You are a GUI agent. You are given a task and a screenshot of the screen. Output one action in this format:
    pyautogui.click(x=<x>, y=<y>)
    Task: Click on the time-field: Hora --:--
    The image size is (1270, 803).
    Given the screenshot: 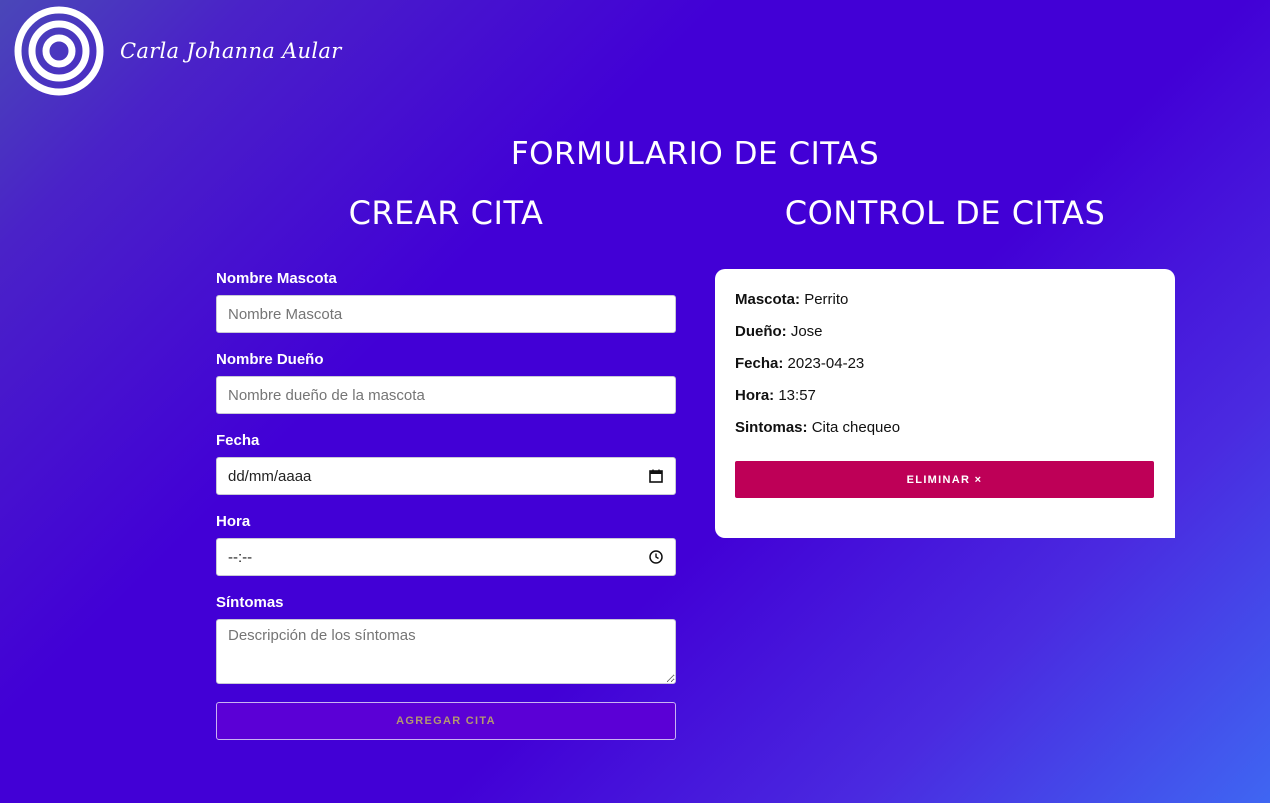 What is the action you would take?
    pyautogui.click(x=446, y=544)
    